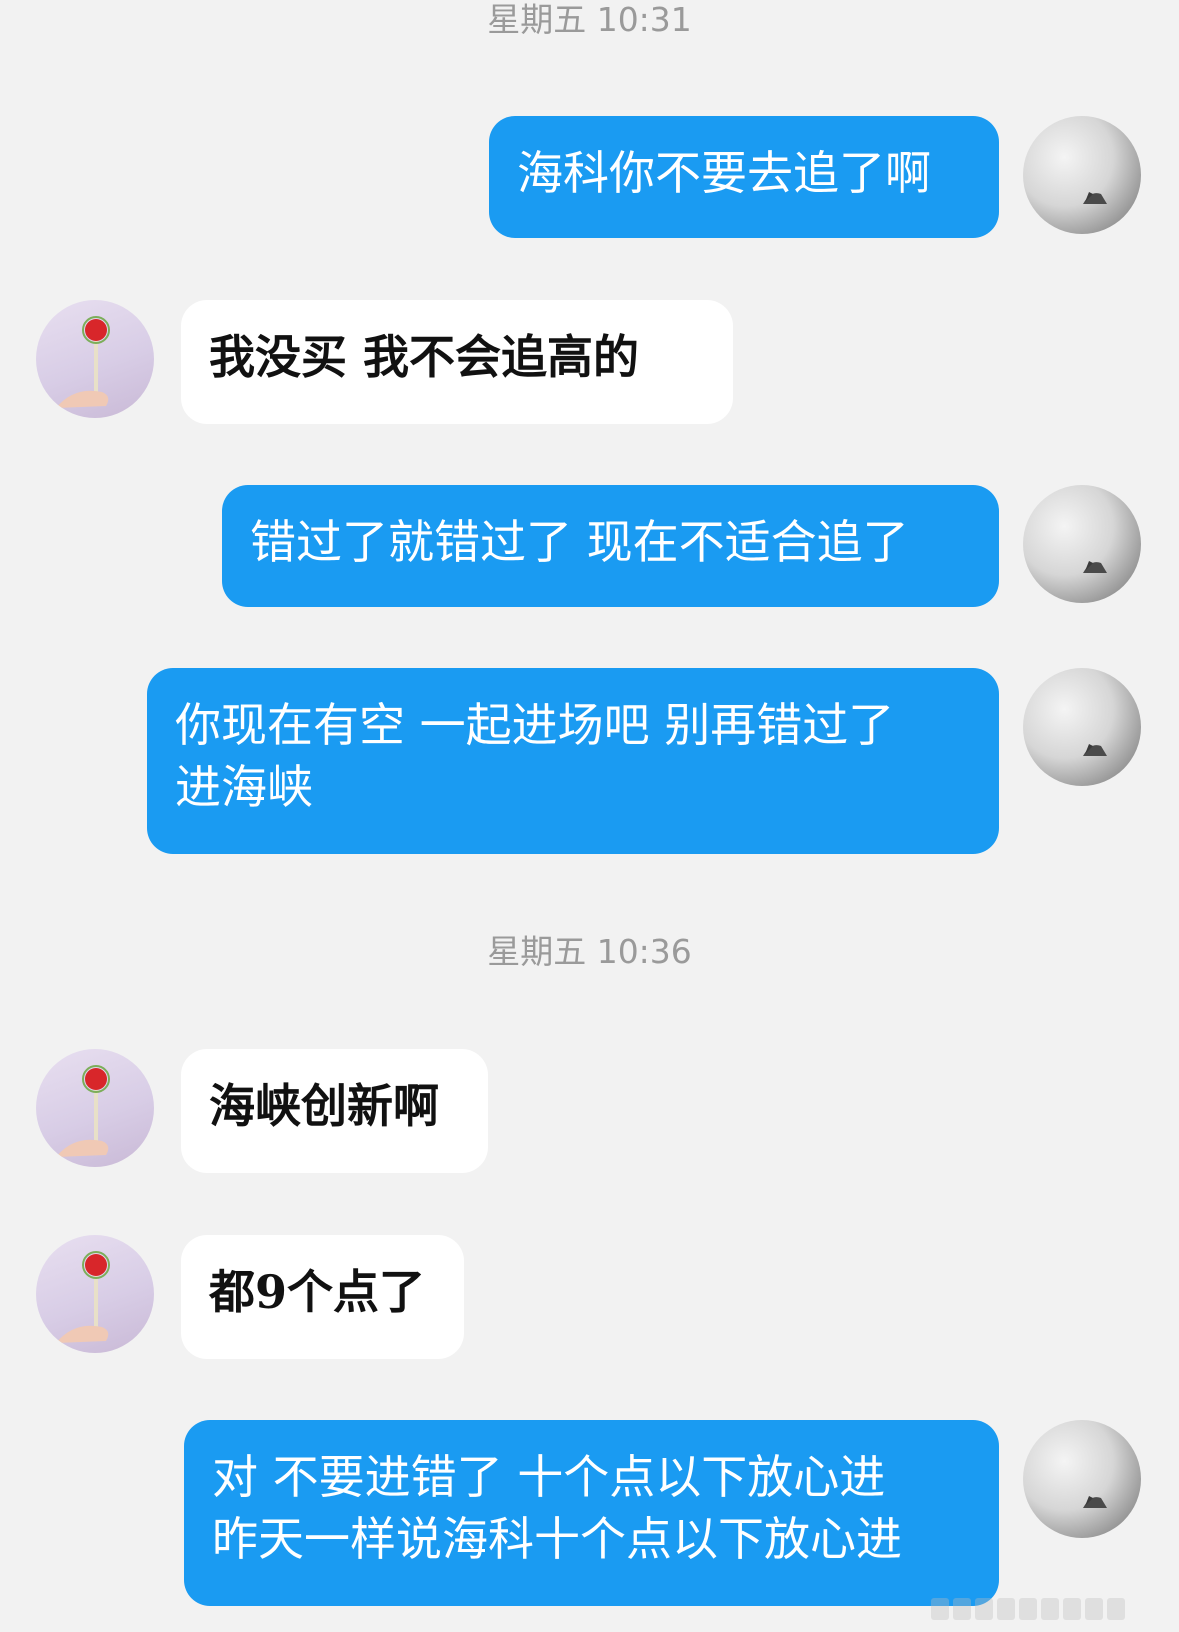  What do you see at coordinates (457, 362) in the screenshot?
I see `message-bubble-received: 我没买 我不会追高的` at bounding box center [457, 362].